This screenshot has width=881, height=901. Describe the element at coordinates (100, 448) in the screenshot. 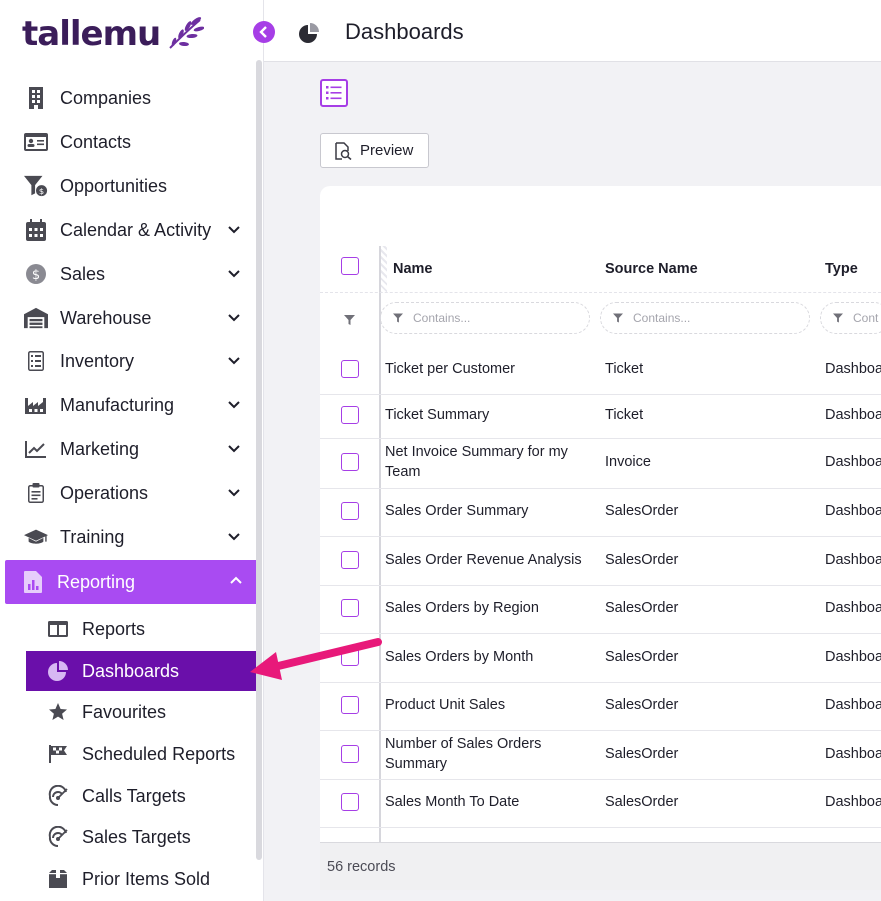

I see `sidebar-item-label: Marketing` at that location.